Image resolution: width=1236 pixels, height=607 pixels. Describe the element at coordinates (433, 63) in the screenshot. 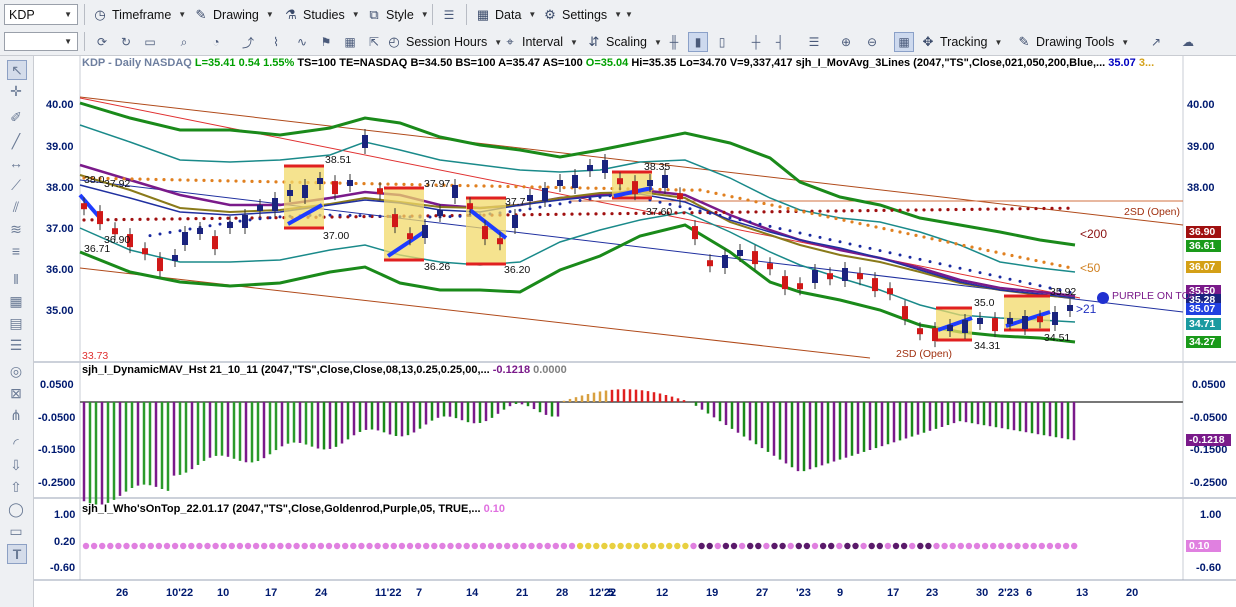

I see `header-field: B=34.50` at that location.